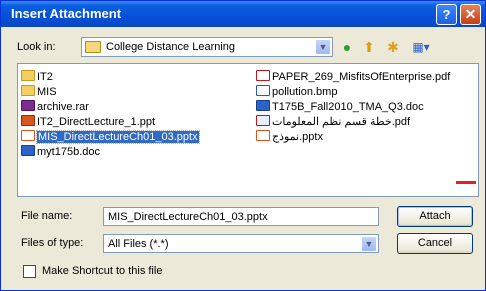  What do you see at coordinates (289, 136) in the screenshot?
I see `list-item: نموذج.pptx` at bounding box center [289, 136].